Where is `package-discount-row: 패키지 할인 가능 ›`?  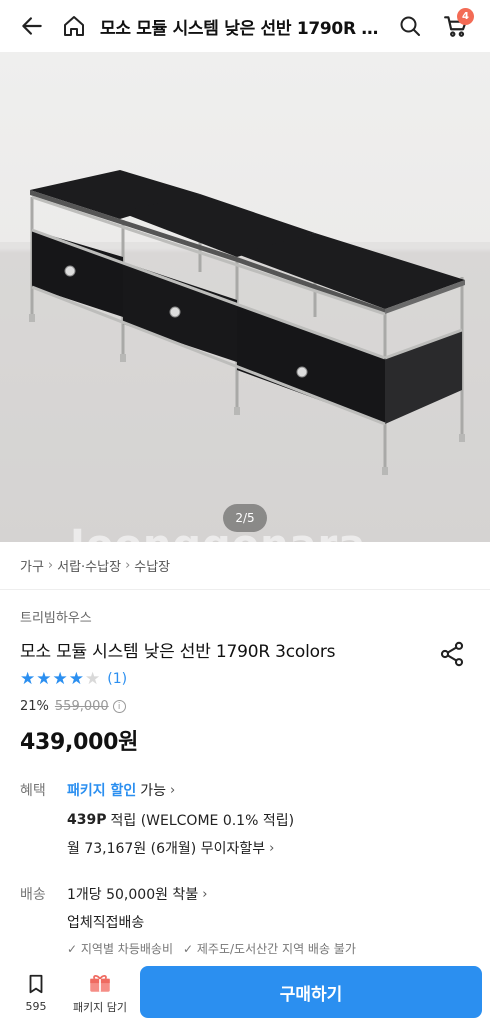 package-discount-row: 패키지 할인 가능 › is located at coordinates (121, 790).